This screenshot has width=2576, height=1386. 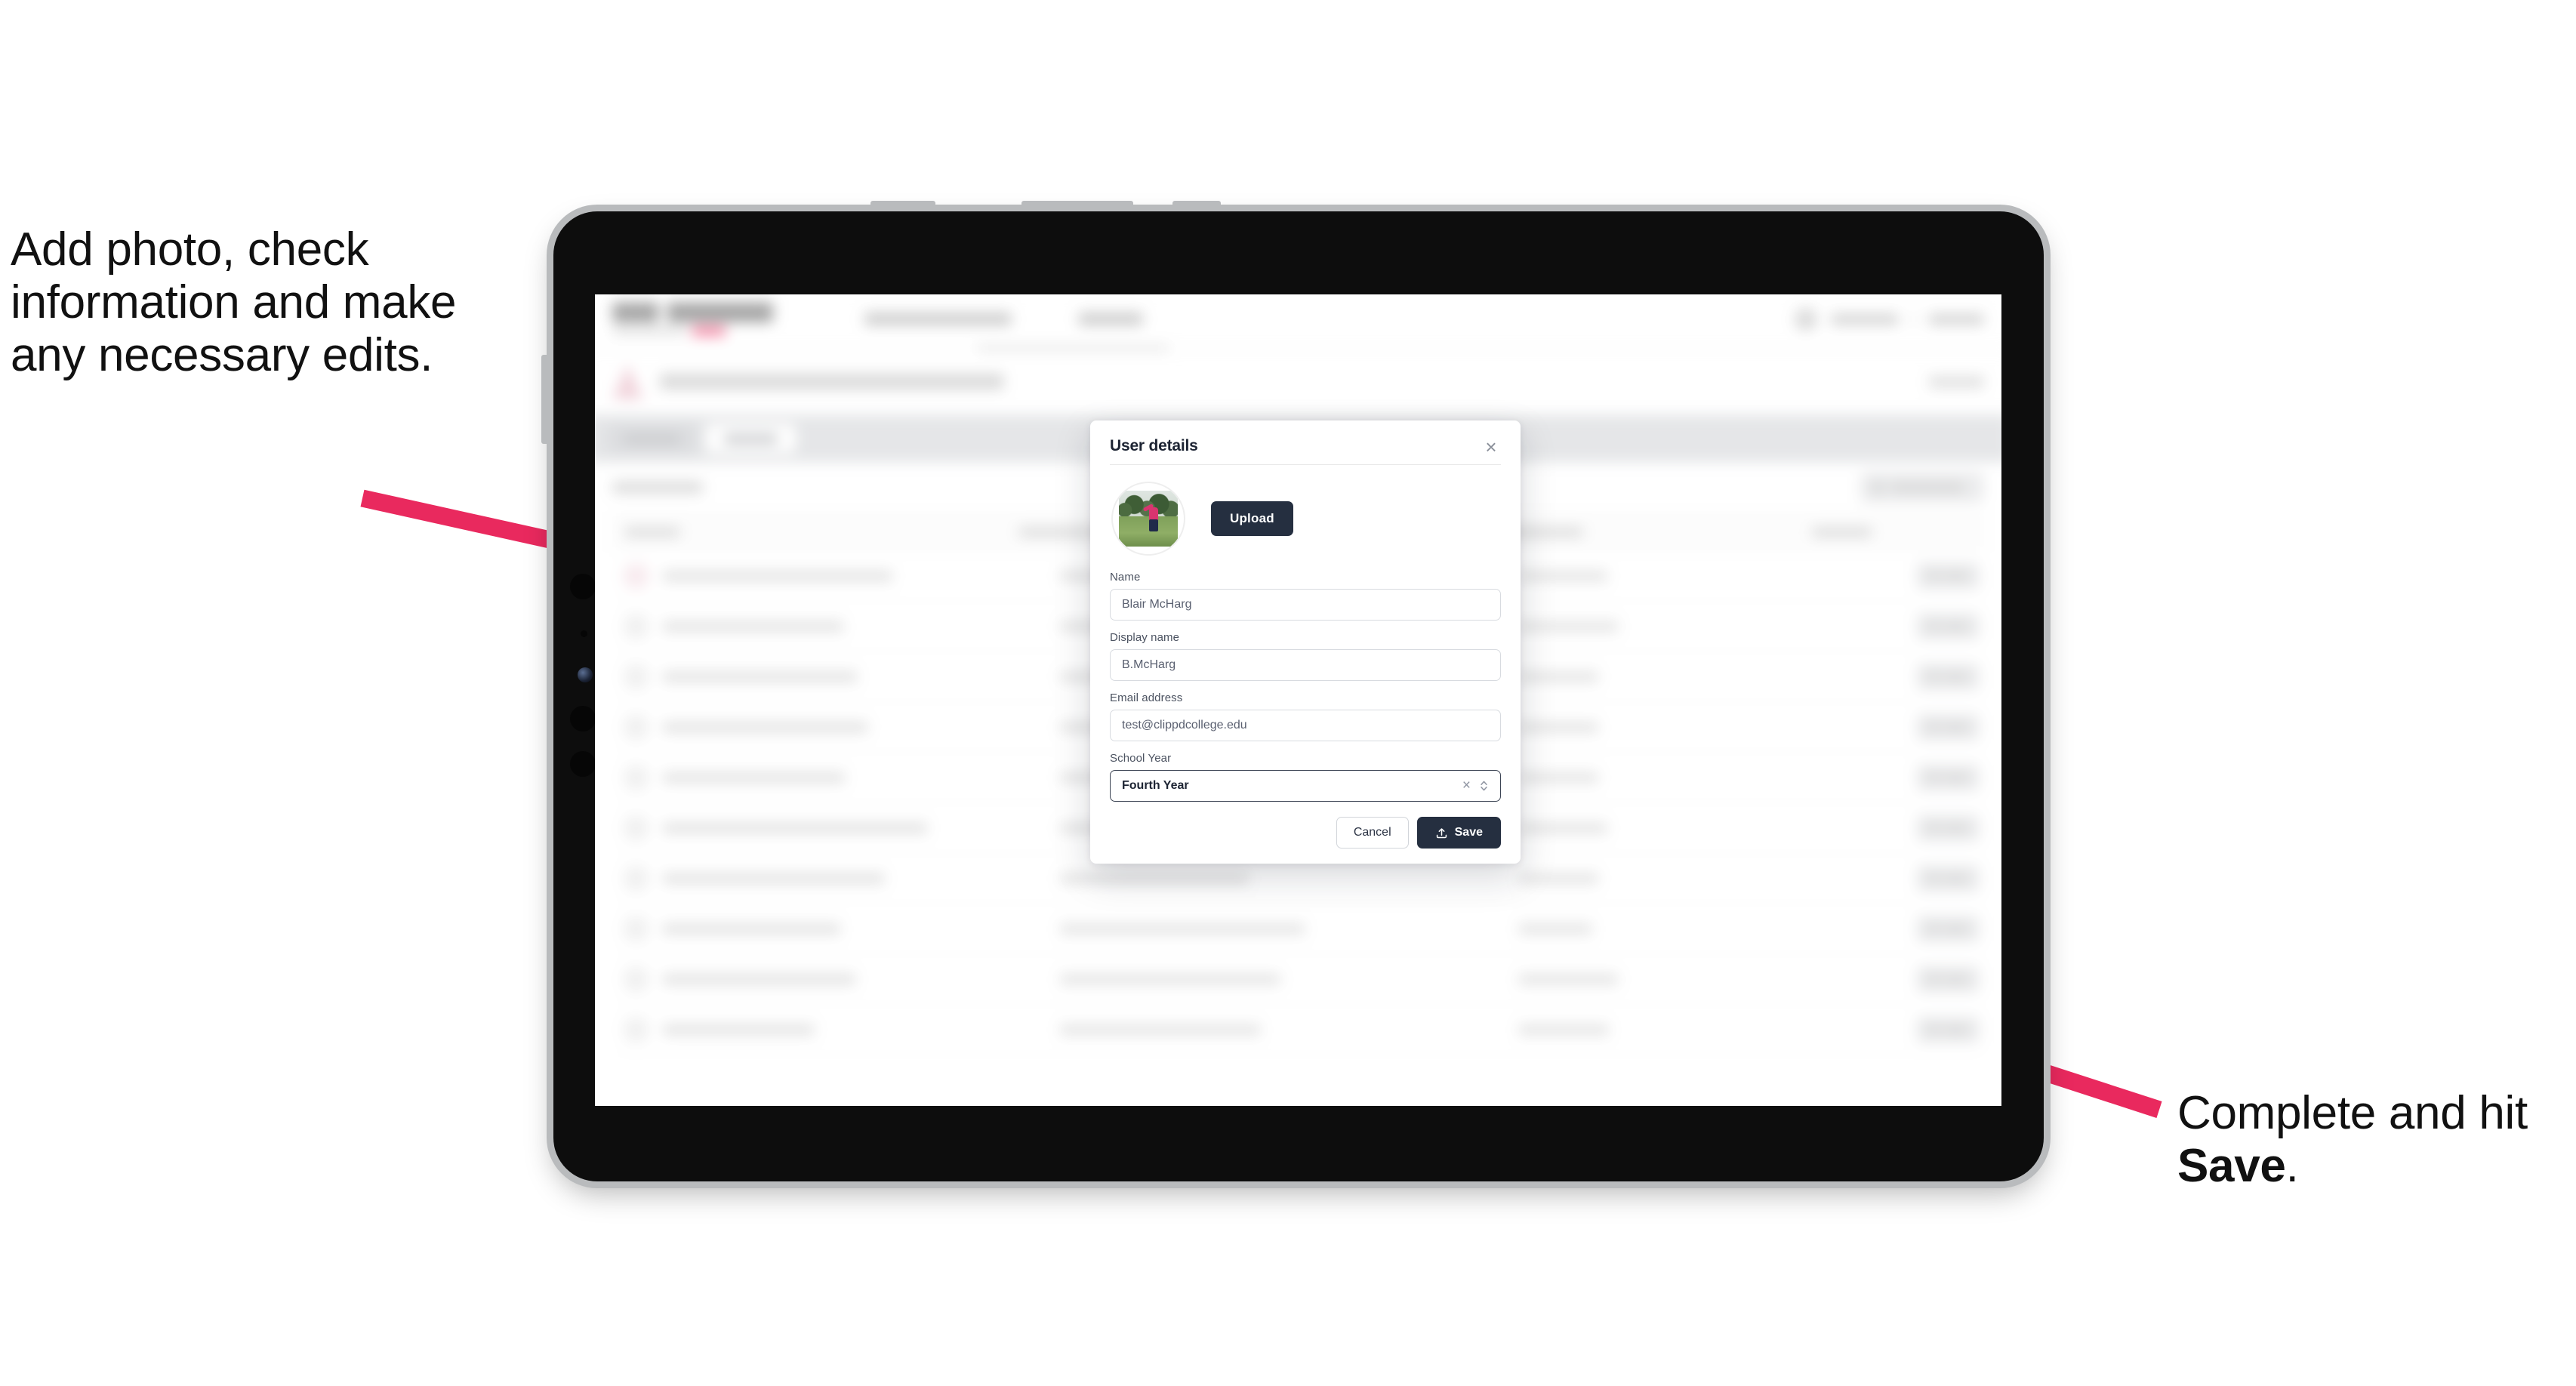 I want to click on name-field-group: Name, so click(x=1305, y=596).